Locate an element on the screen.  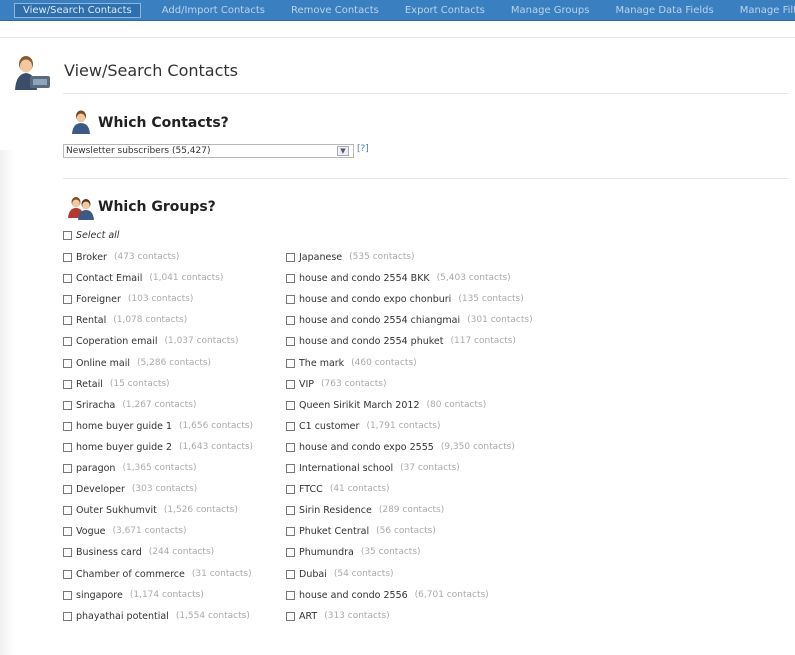
group-contact-count: (1,791 contacts) is located at coordinates (403, 426).